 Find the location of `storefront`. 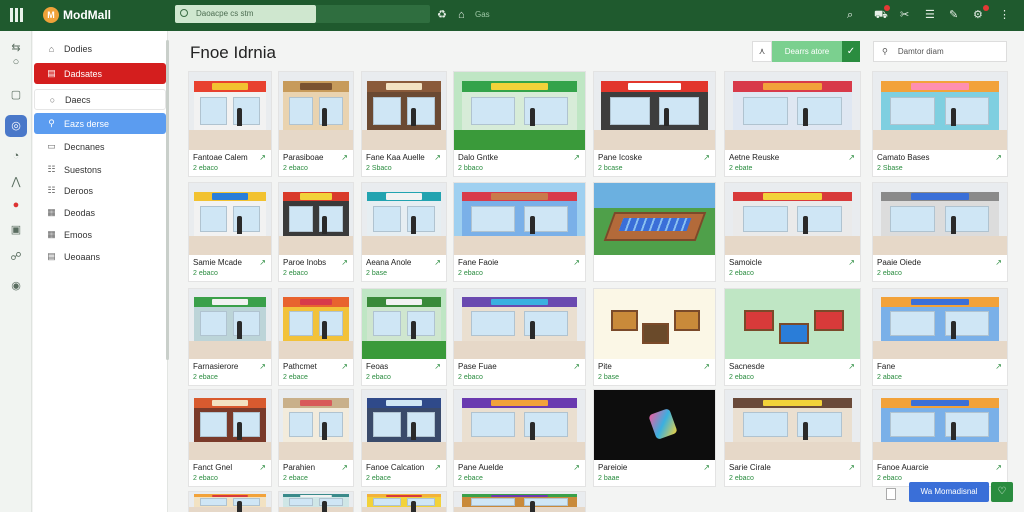

storefront is located at coordinates (940, 319).